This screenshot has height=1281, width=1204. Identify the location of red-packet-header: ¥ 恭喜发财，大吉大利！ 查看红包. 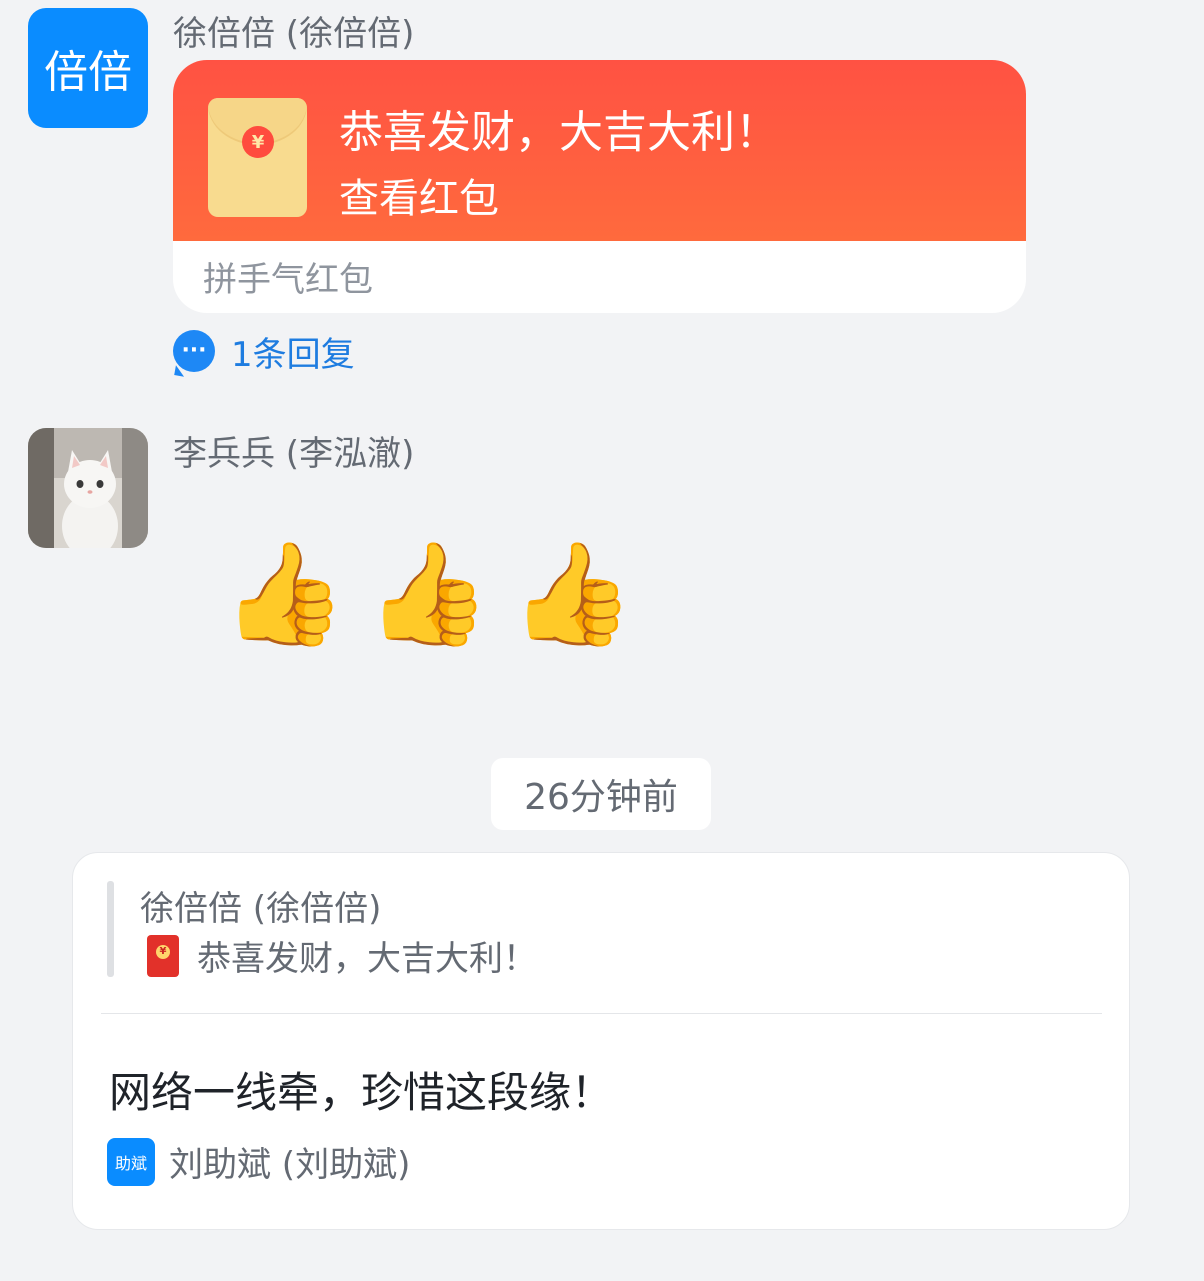
(599, 150).